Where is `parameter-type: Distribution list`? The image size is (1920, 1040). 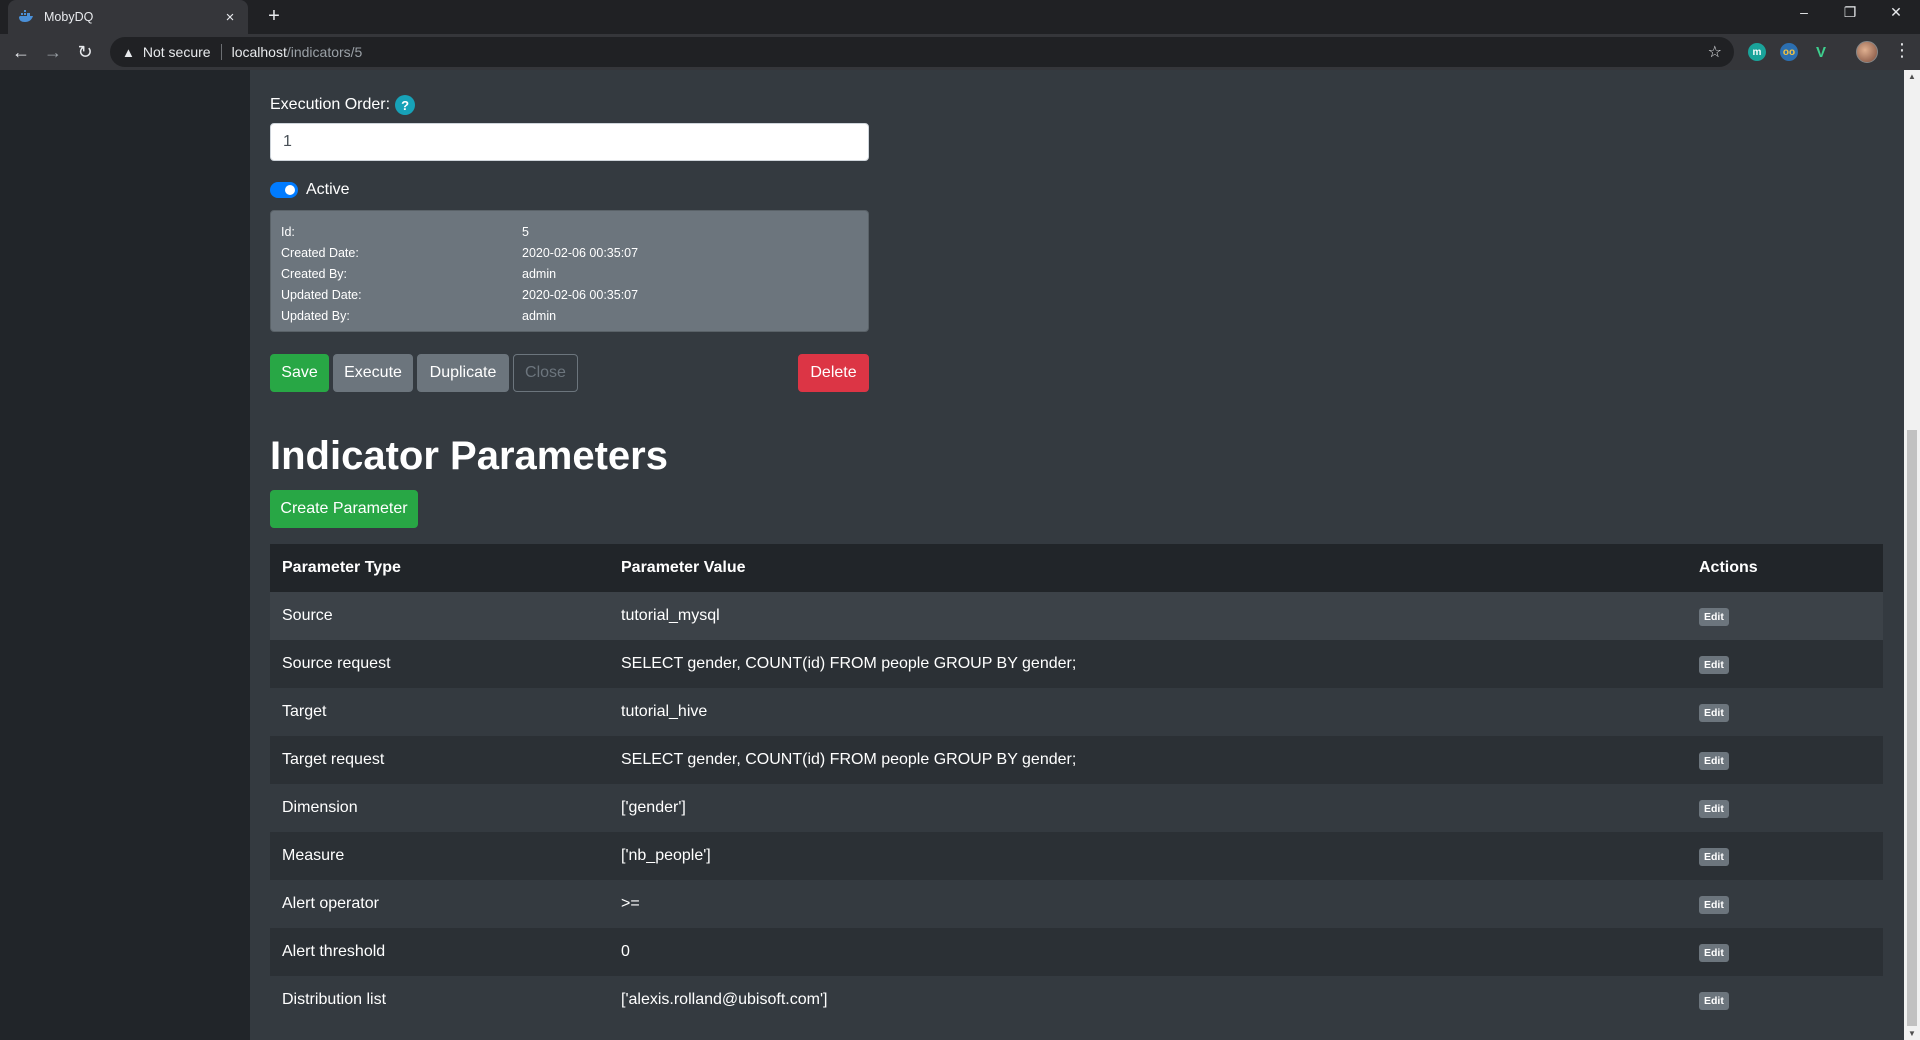
parameter-type: Distribution list is located at coordinates (334, 999).